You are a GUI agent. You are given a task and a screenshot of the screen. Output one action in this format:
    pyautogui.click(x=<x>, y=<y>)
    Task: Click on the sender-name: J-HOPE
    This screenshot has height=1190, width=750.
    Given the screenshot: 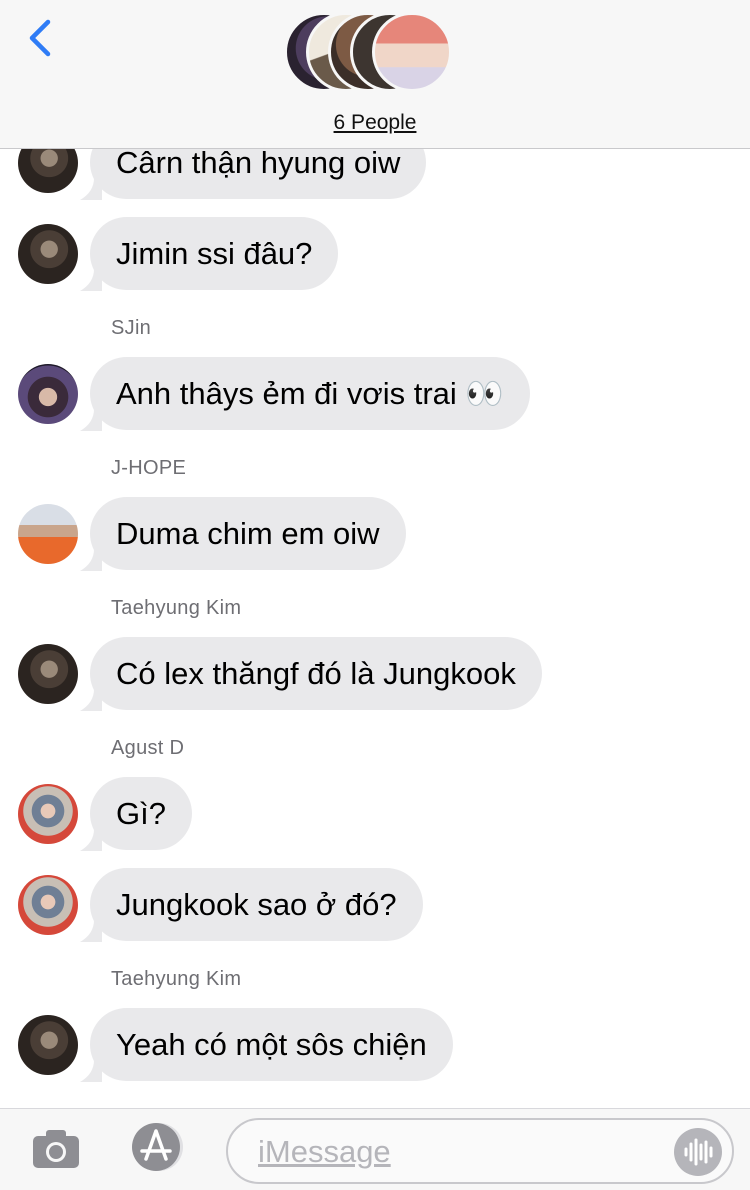 What is the action you would take?
    pyautogui.click(x=149, y=468)
    